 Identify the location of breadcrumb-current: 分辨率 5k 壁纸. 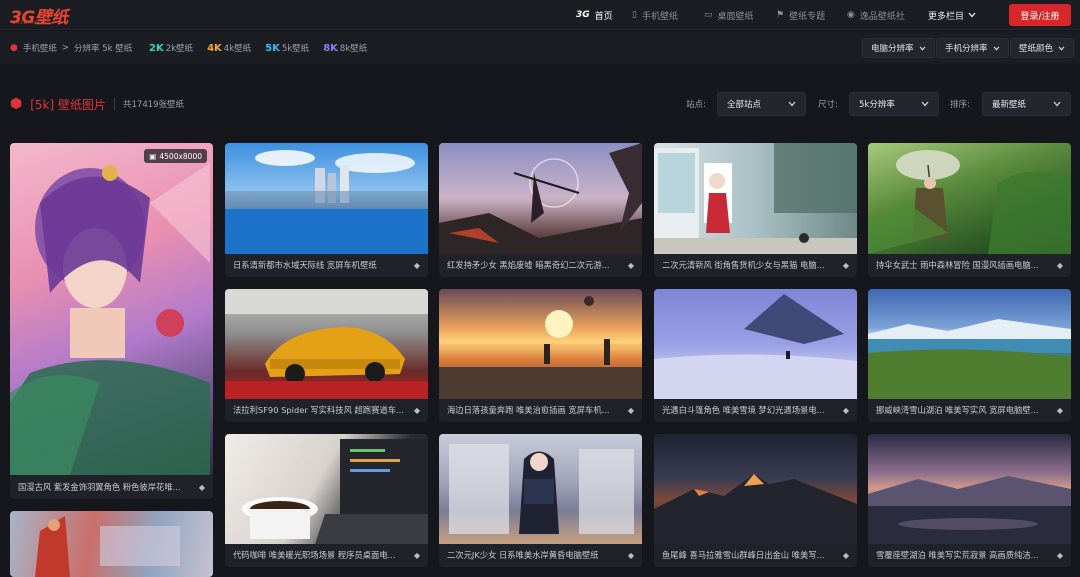
(103, 48).